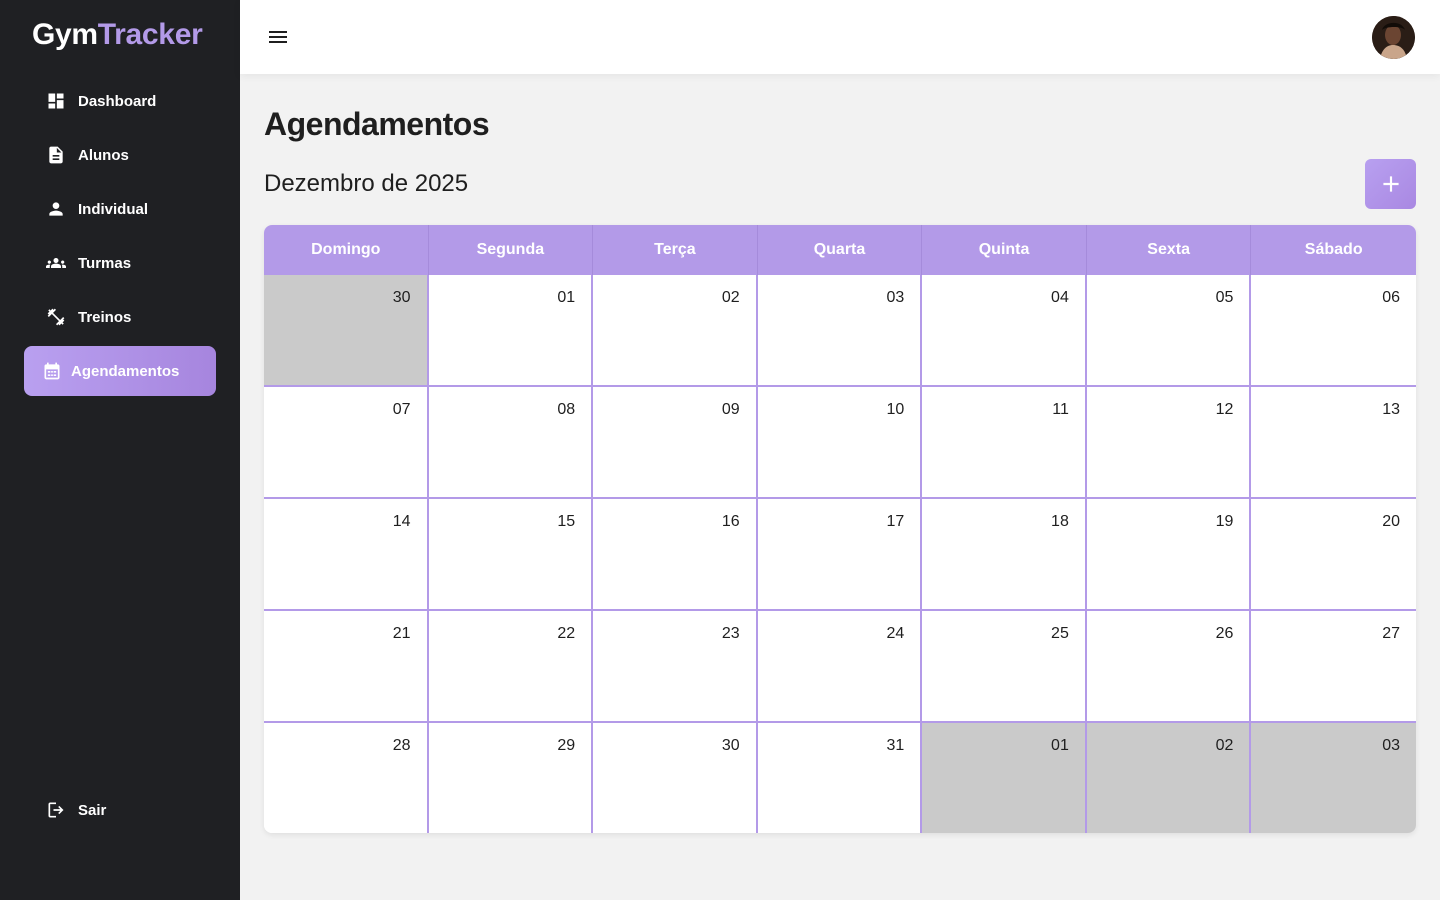 Image resolution: width=1440 pixels, height=900 pixels. Describe the element at coordinates (1333, 331) in the screenshot. I see `calendar-day-cell: 06` at that location.